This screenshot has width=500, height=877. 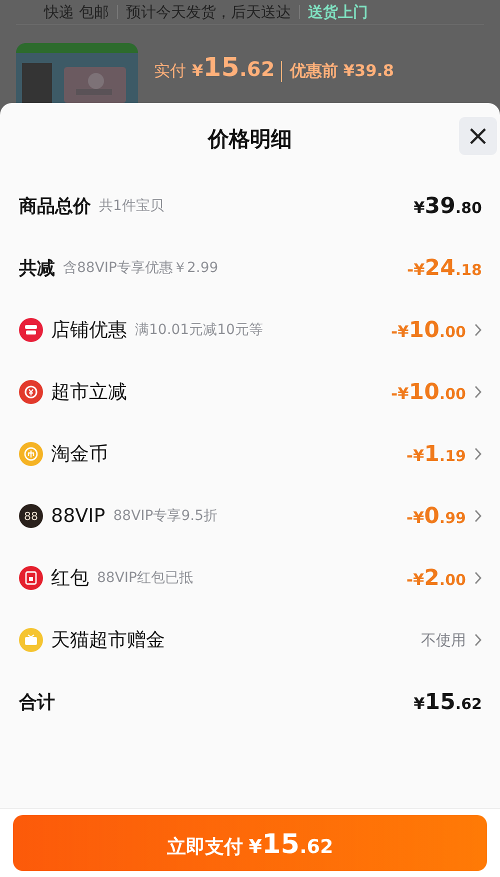 I want to click on close-button: ×, so click(x=478, y=136).